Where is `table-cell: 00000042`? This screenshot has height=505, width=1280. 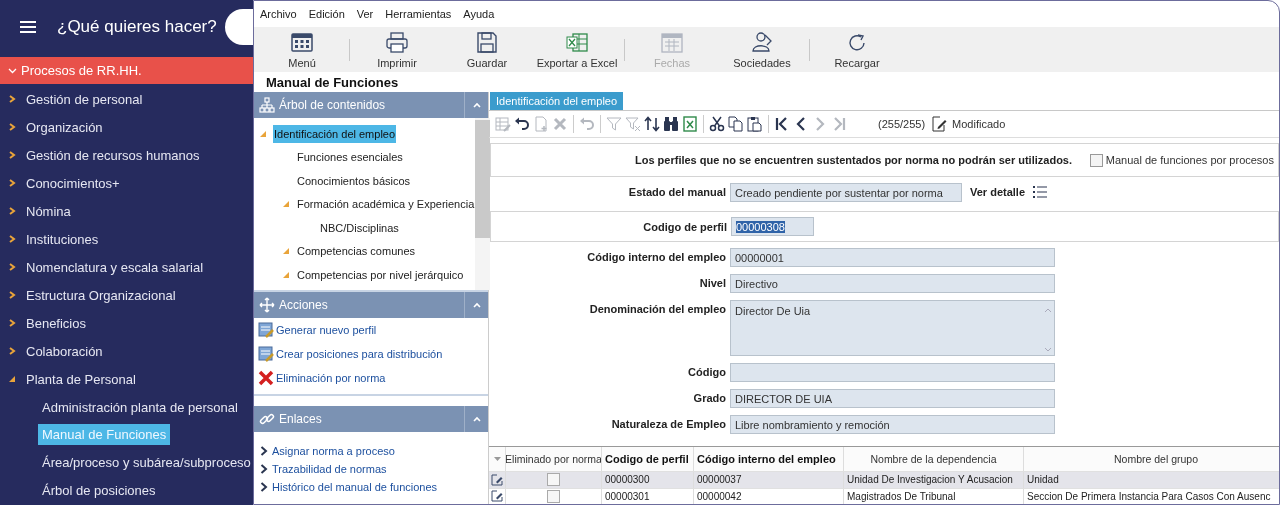 table-cell: 00000042 is located at coordinates (769, 496).